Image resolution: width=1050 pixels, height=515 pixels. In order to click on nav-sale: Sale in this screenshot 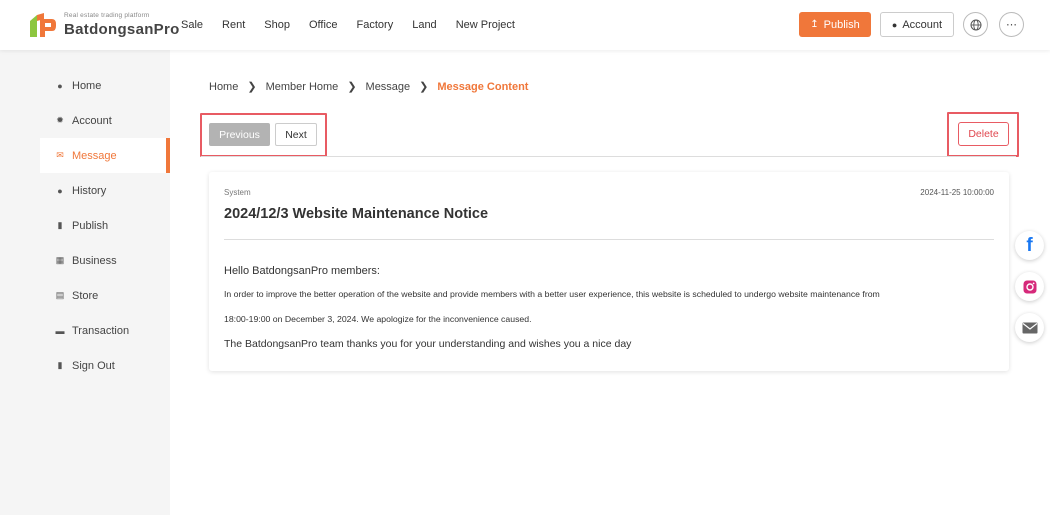, I will do `click(192, 25)`.